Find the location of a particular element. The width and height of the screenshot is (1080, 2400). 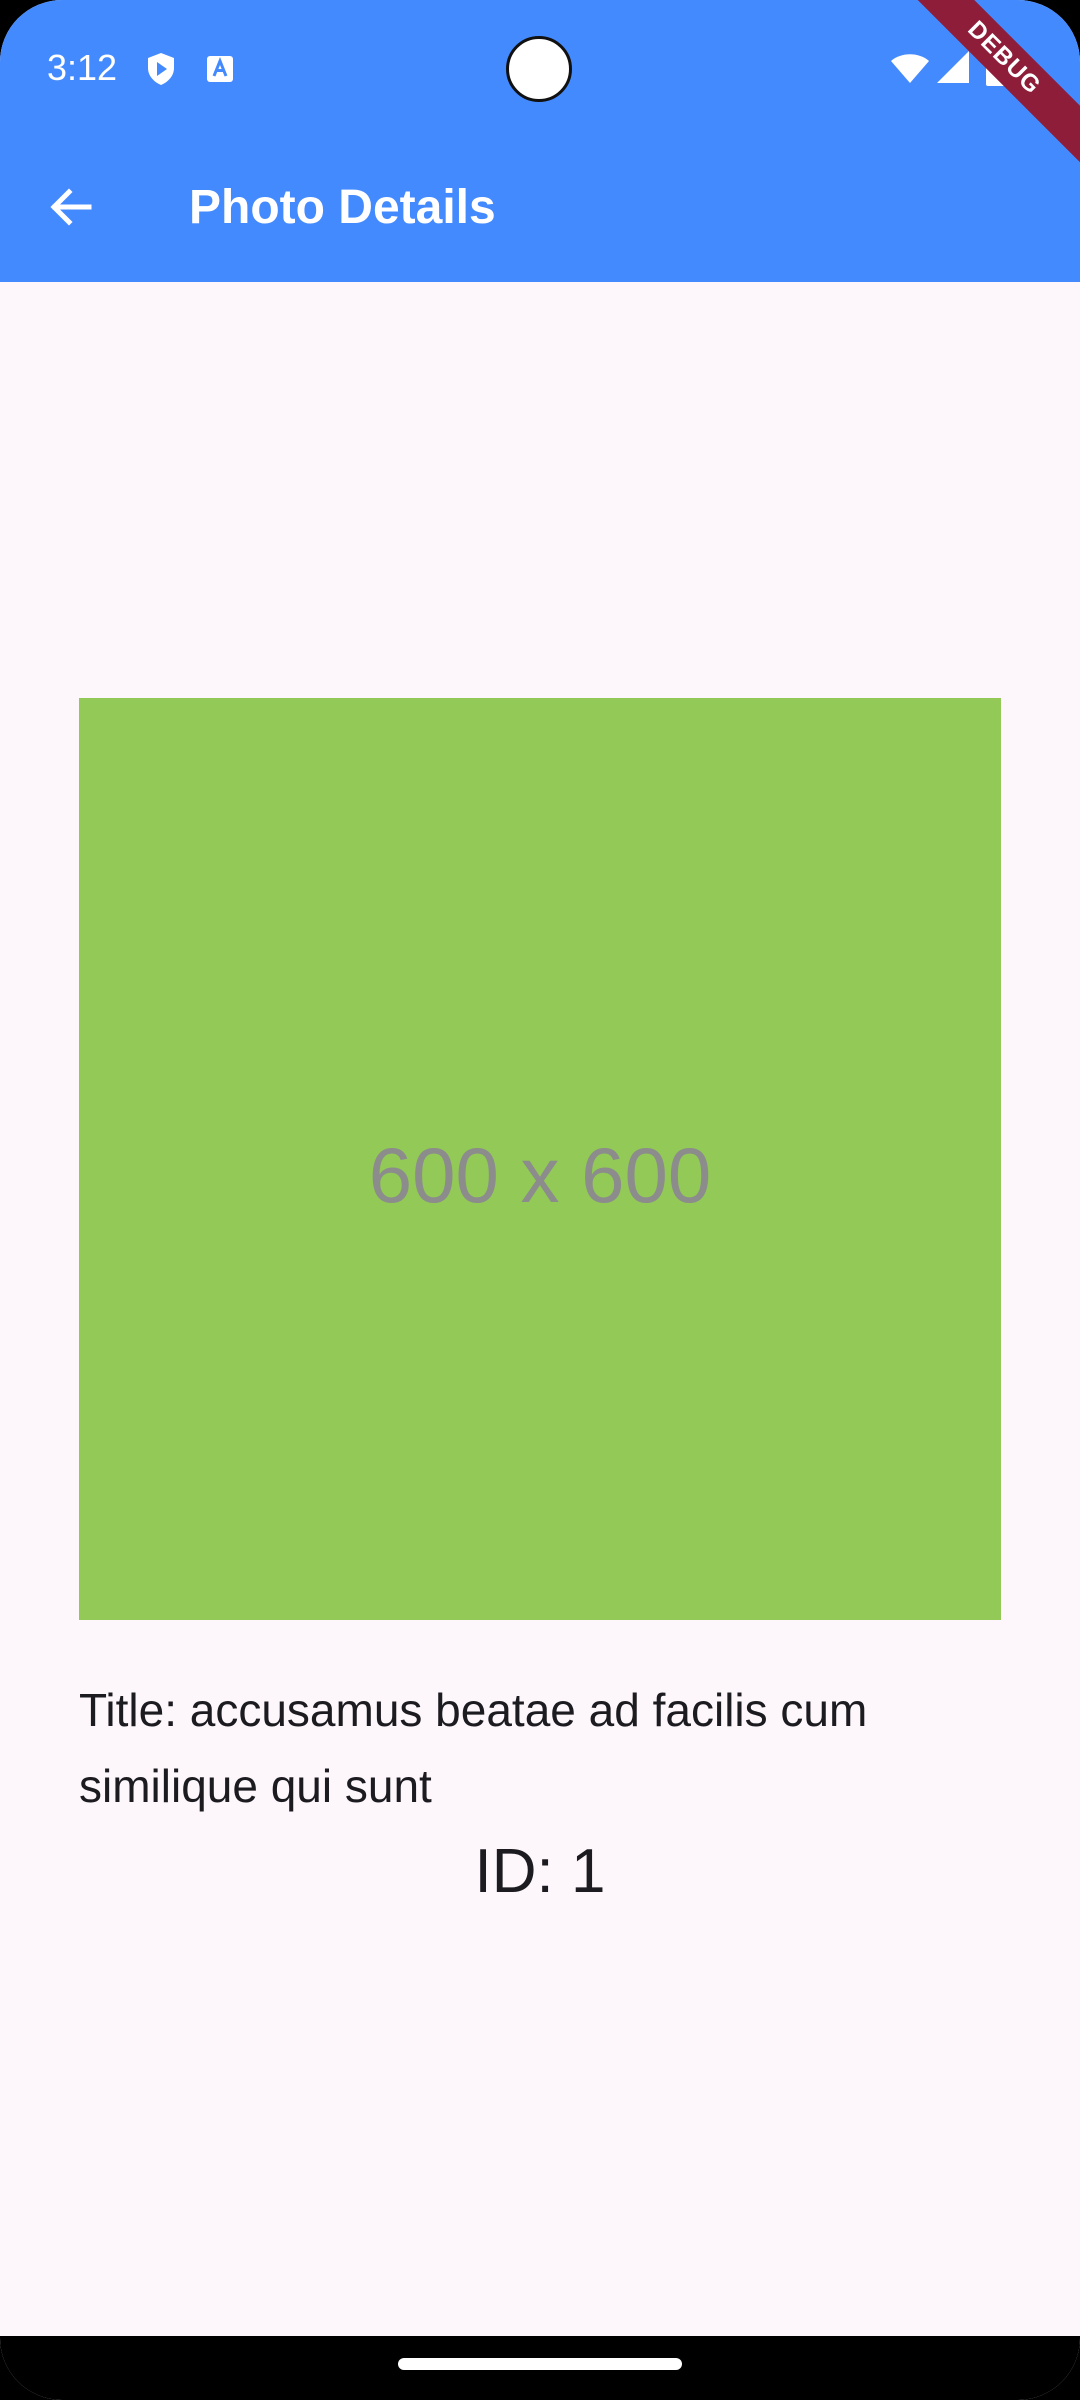

wifi-icon is located at coordinates (910, 68).